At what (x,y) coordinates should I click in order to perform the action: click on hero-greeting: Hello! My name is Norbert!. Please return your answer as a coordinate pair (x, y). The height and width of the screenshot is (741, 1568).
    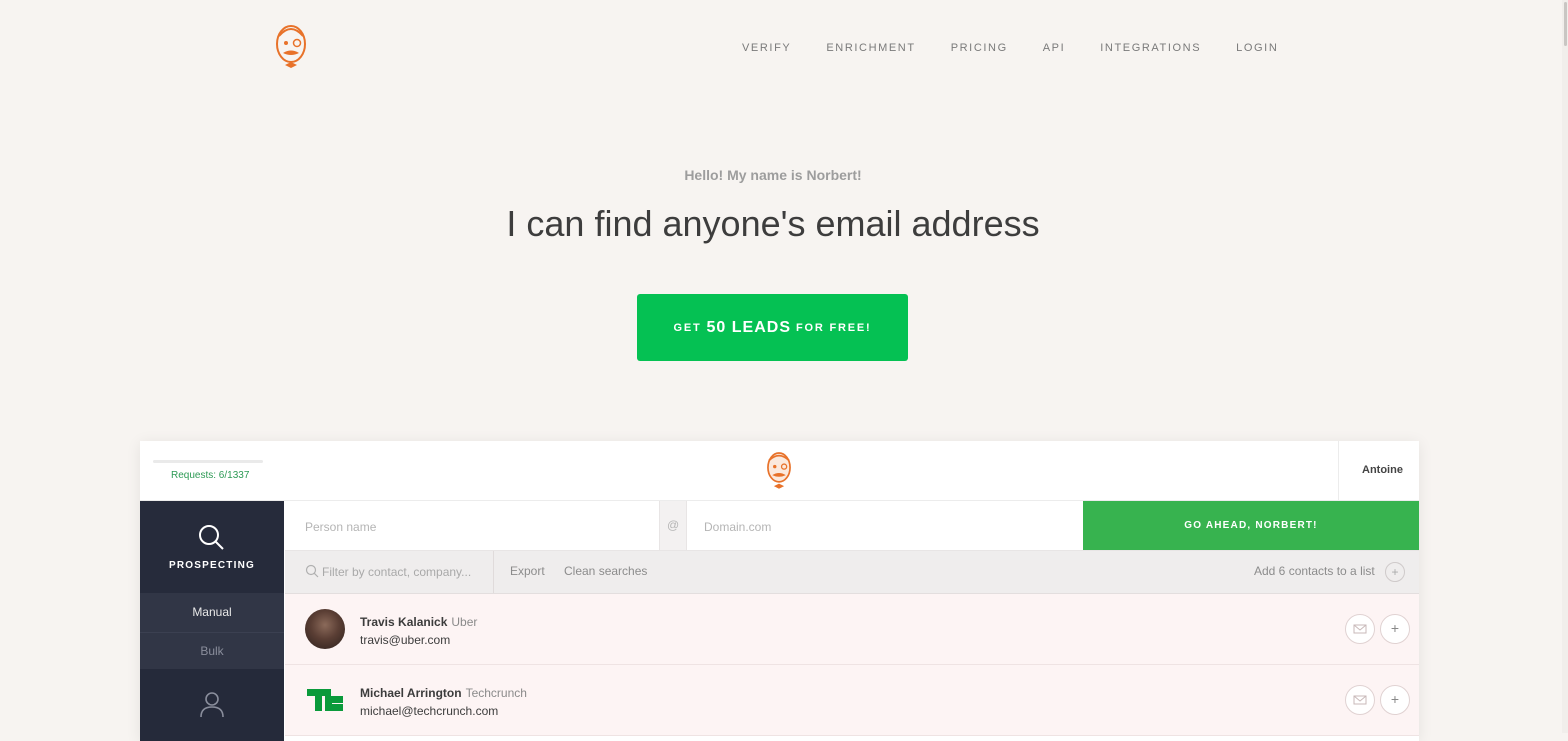
    Looking at the image, I should click on (773, 175).